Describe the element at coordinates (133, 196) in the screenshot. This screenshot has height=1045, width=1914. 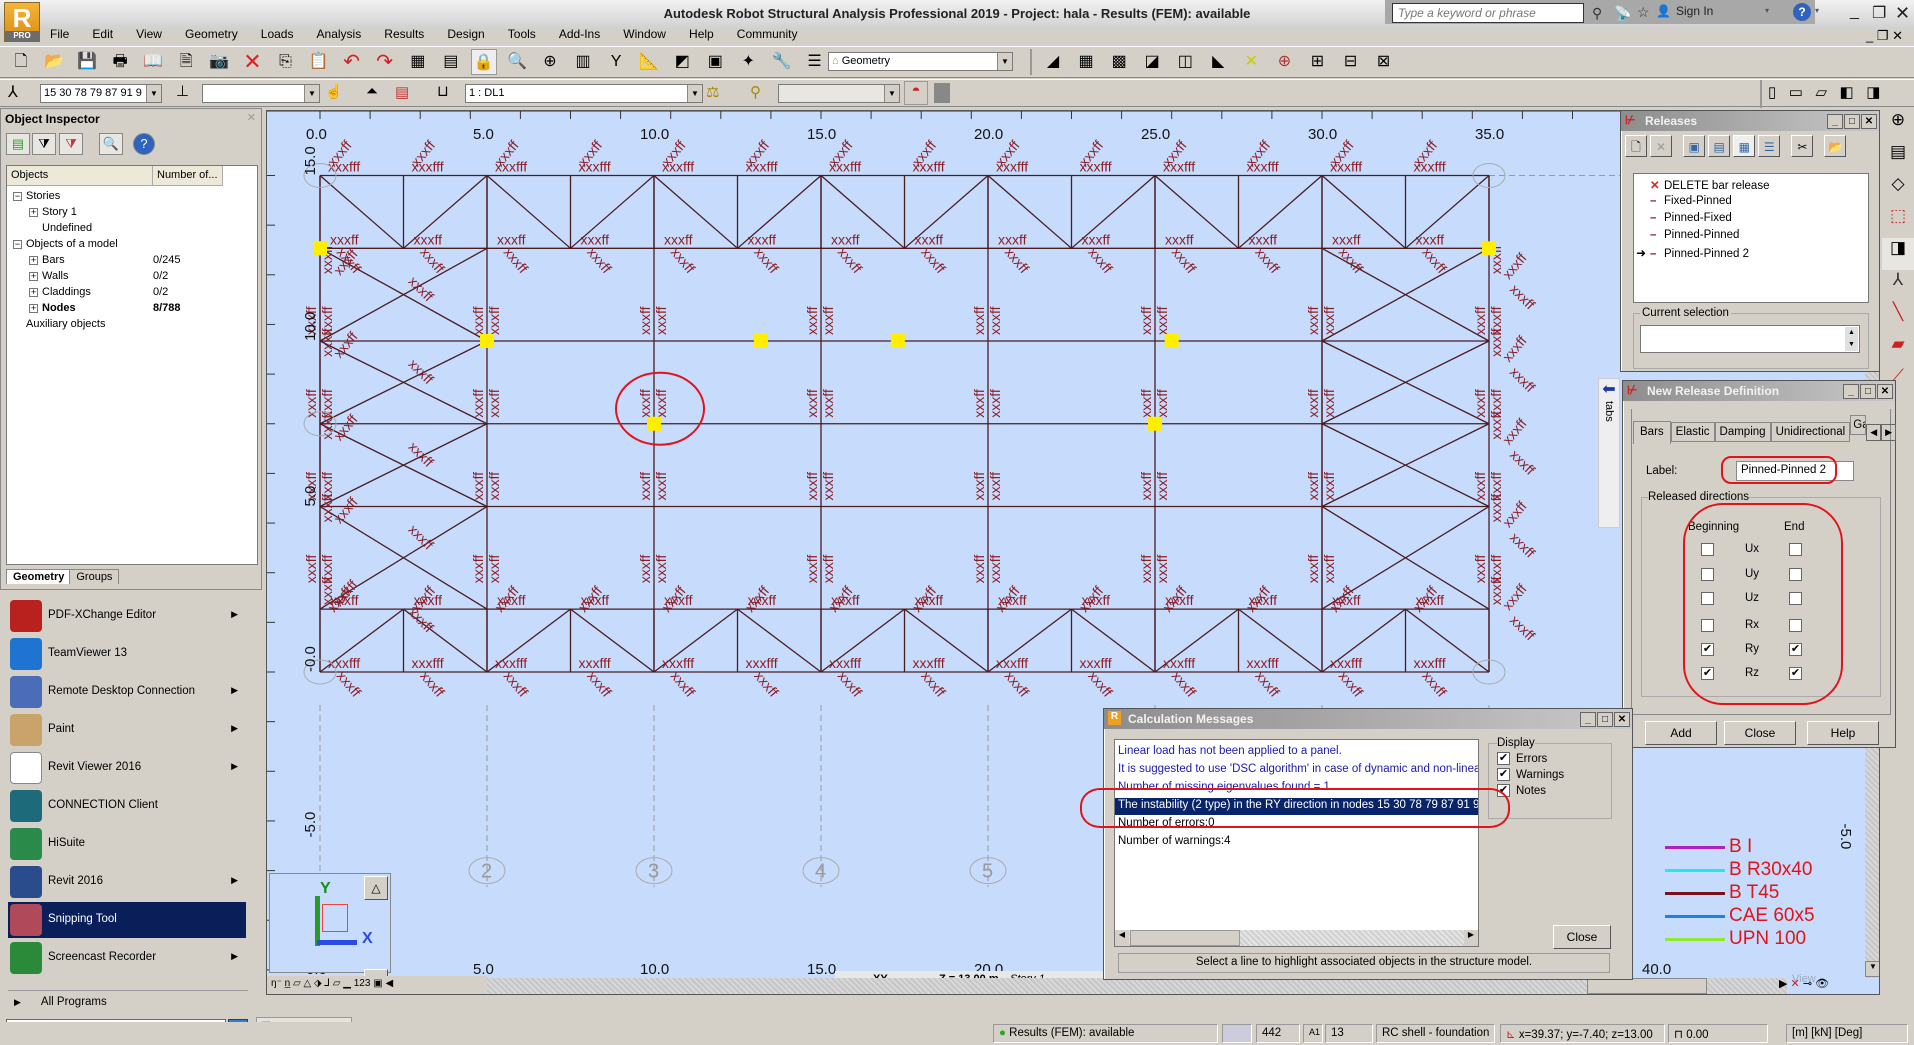
I see `tree-item: − Stories` at that location.